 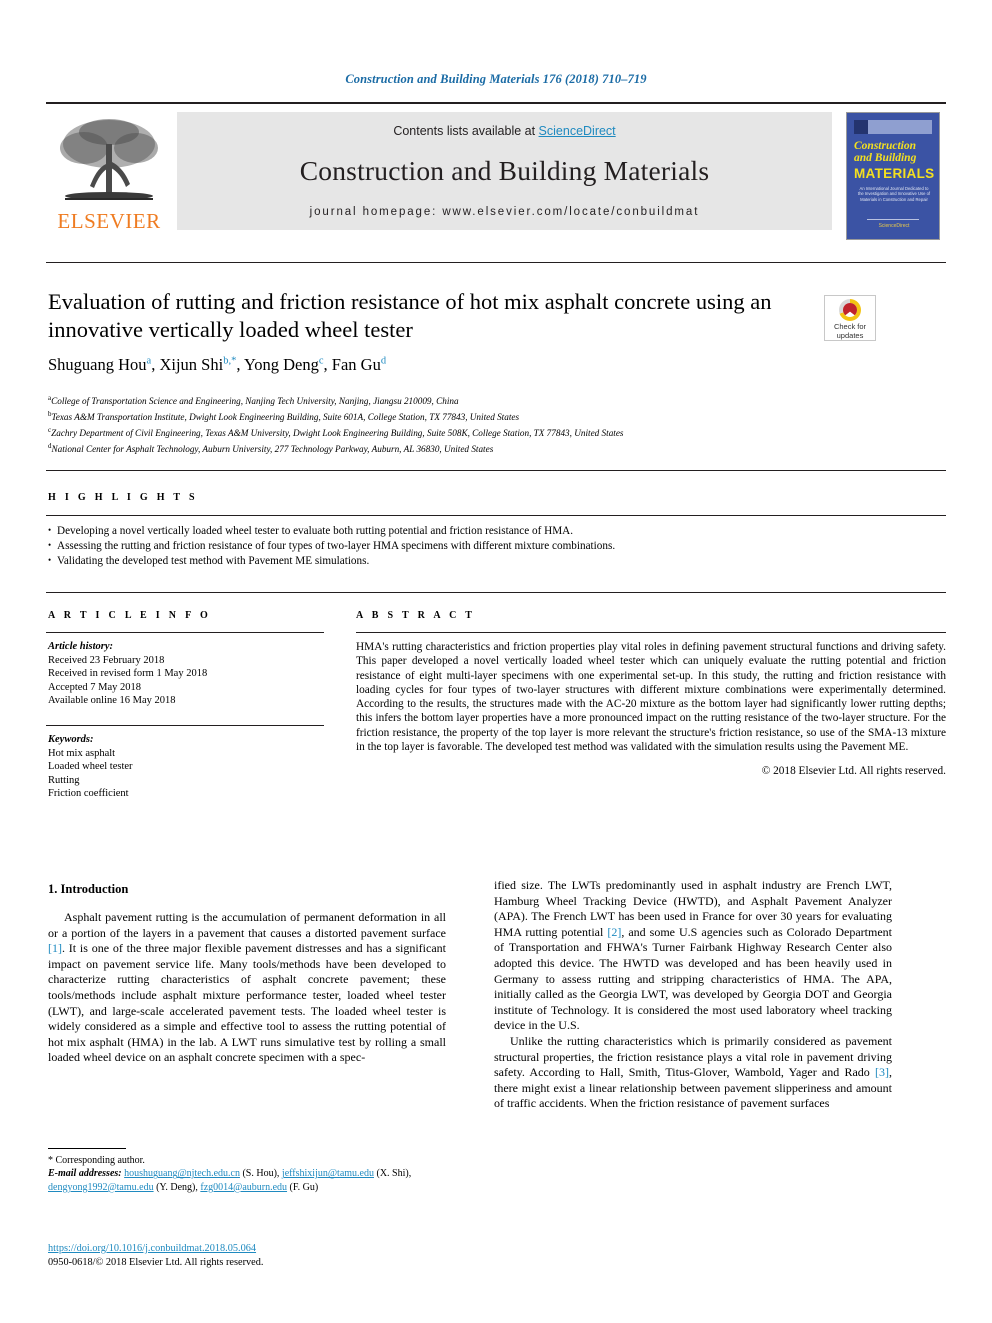 I want to click on citation-ref: [2], so click(x=614, y=932).